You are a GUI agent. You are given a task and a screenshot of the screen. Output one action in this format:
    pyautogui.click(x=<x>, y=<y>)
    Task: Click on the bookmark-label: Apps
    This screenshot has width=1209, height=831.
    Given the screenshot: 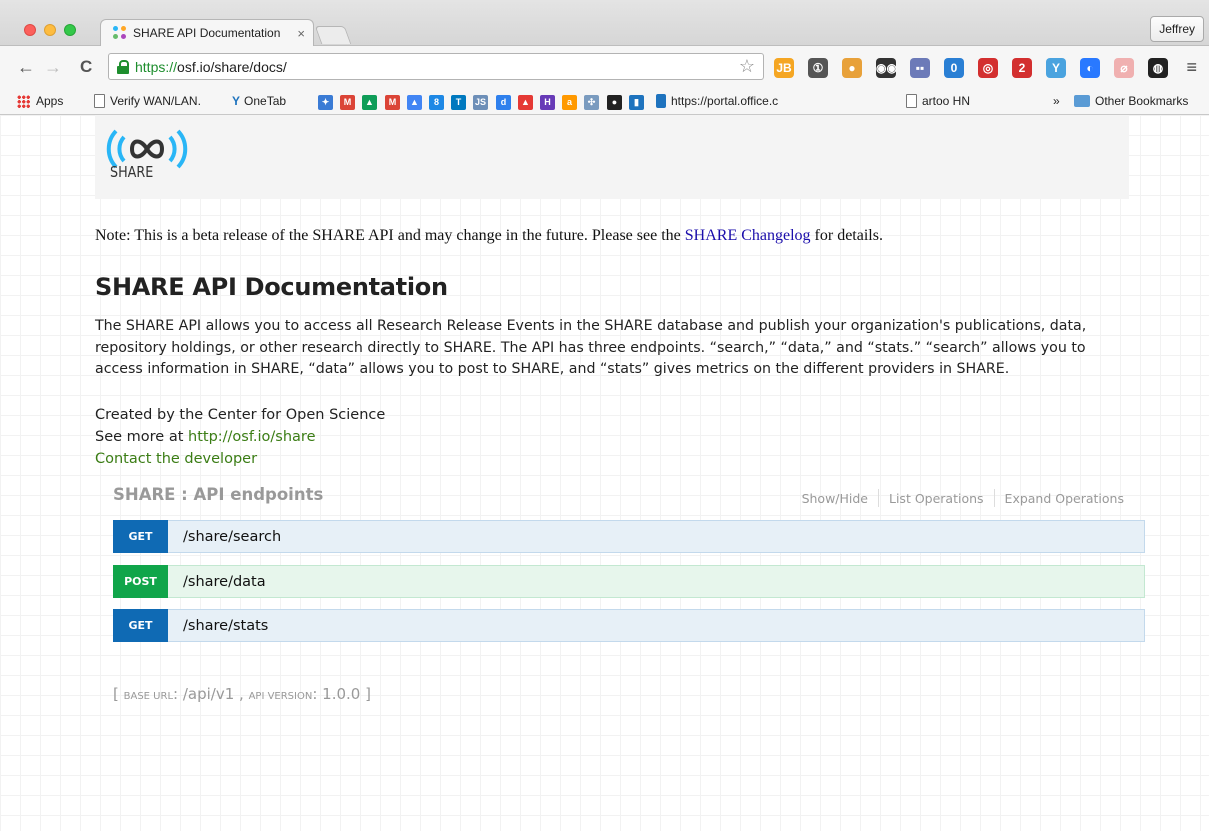 What is the action you would take?
    pyautogui.click(x=50, y=101)
    